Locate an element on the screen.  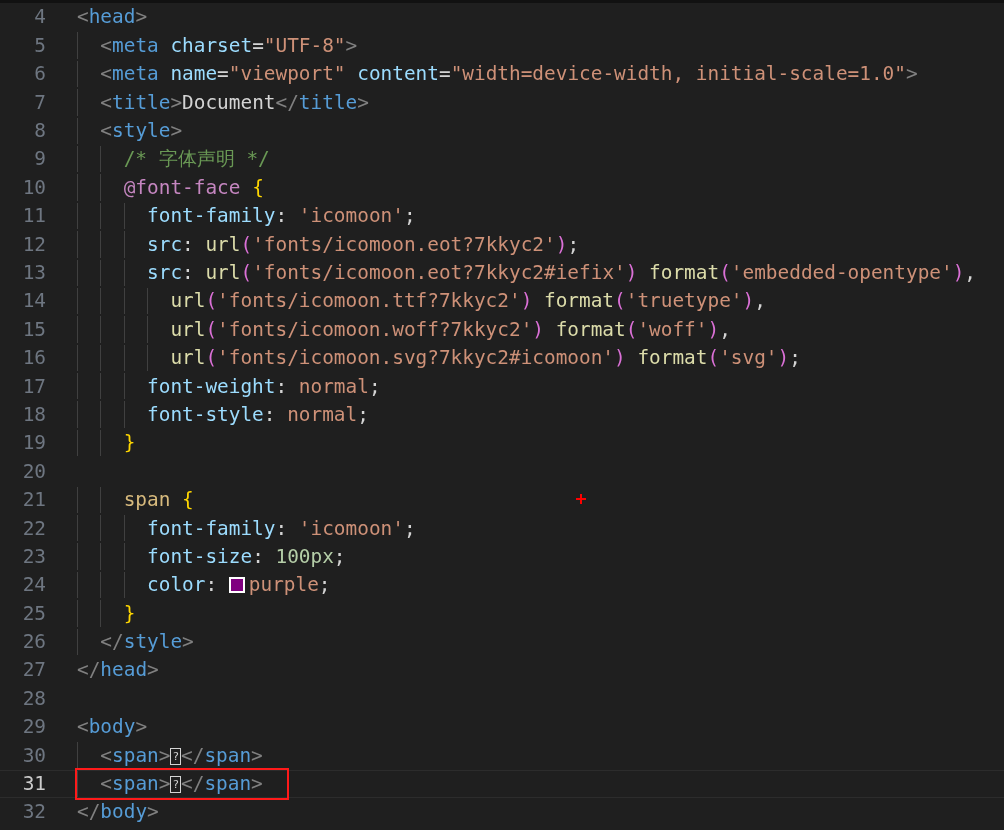
line-number: 19 is located at coordinates (33, 443).